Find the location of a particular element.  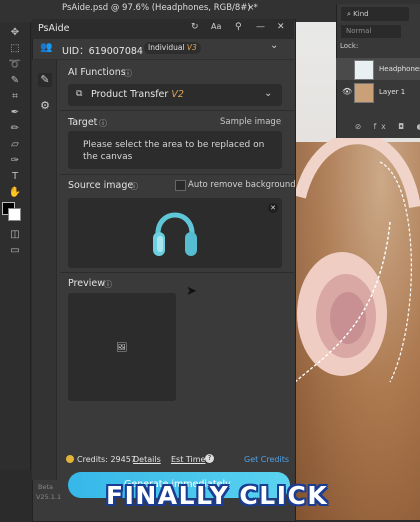

image-placeholder-icon: 🖼 is located at coordinates (122, 348).